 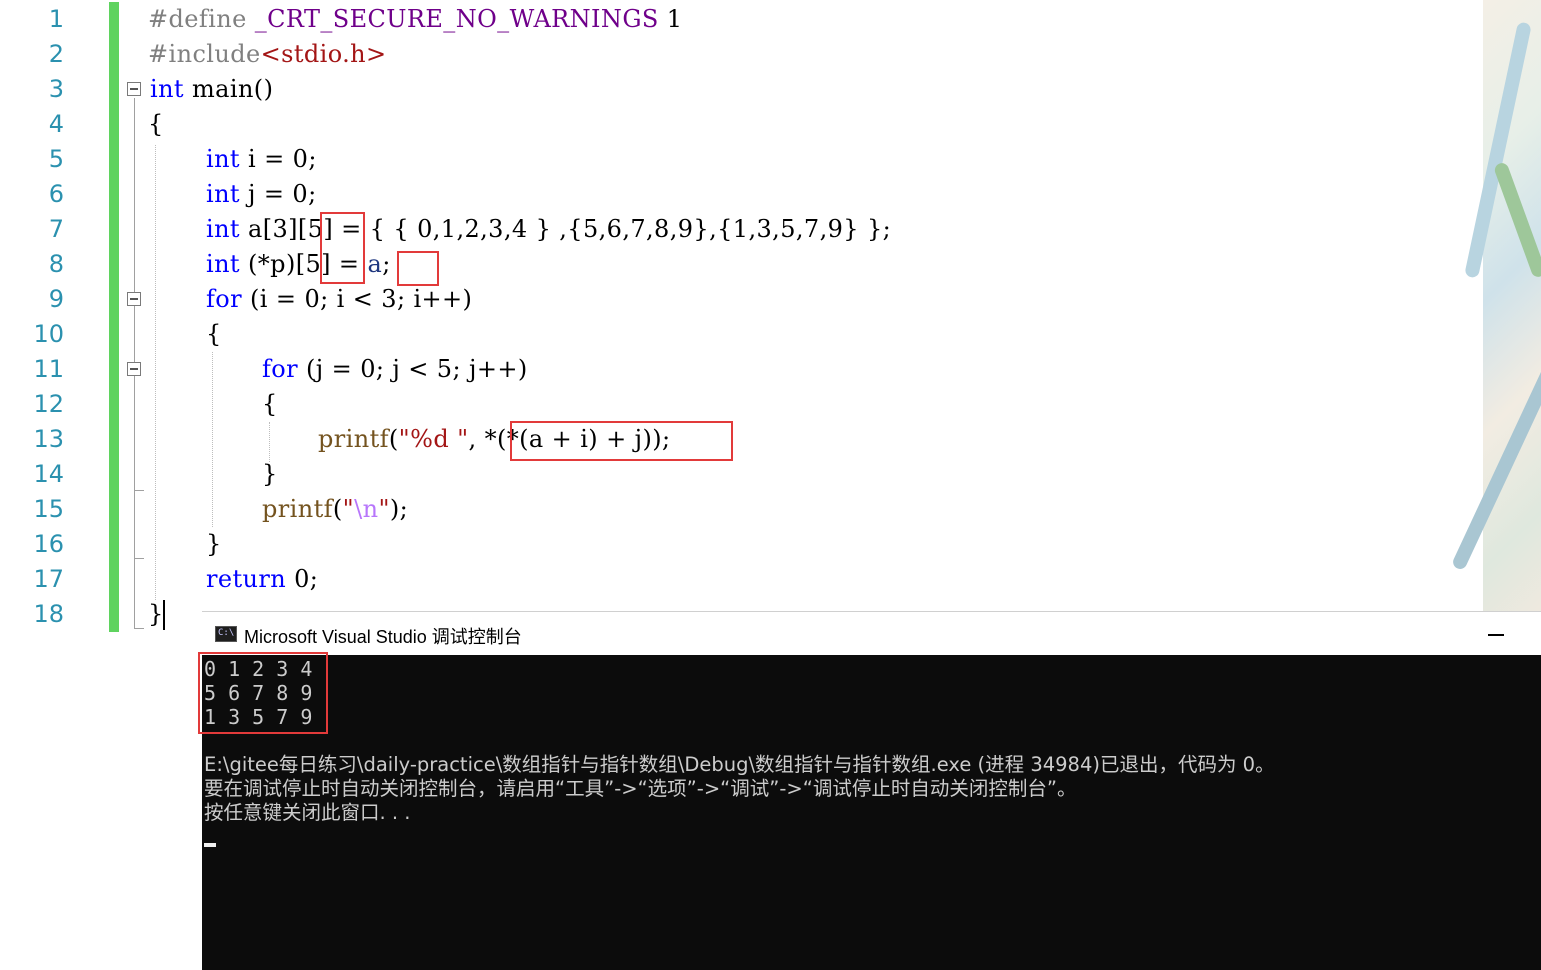 I want to click on string-literal: "%d ", so click(x=433, y=439).